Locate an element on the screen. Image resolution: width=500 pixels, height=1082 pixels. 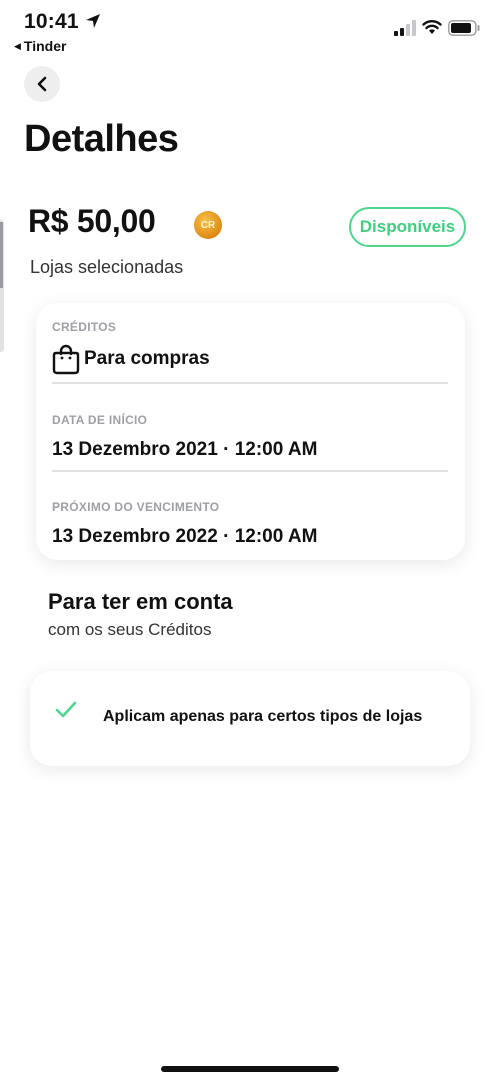
expiry-value: 13 Dezembro 2022 · 12:00 AM is located at coordinates (185, 536).